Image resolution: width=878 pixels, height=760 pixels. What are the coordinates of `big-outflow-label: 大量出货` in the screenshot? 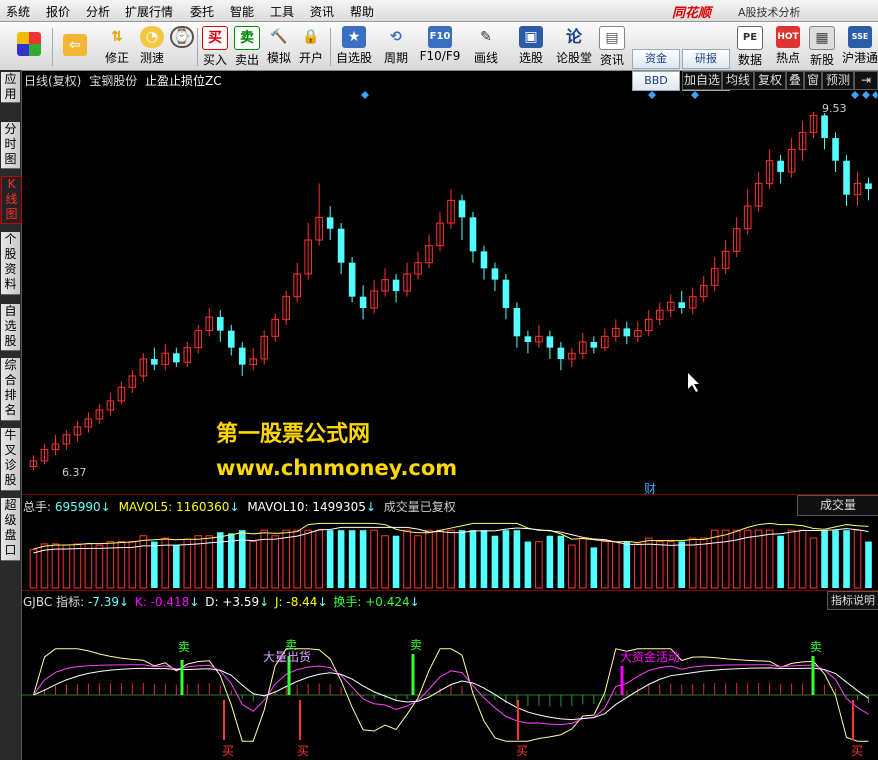 It's located at (287, 657).